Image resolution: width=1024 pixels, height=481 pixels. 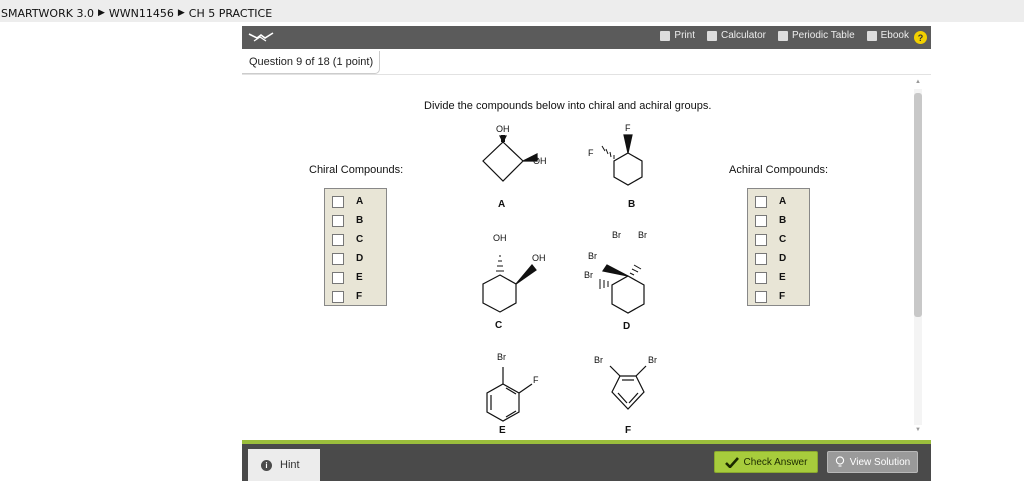 I want to click on check-answer-button: Check Answer, so click(x=766, y=462).